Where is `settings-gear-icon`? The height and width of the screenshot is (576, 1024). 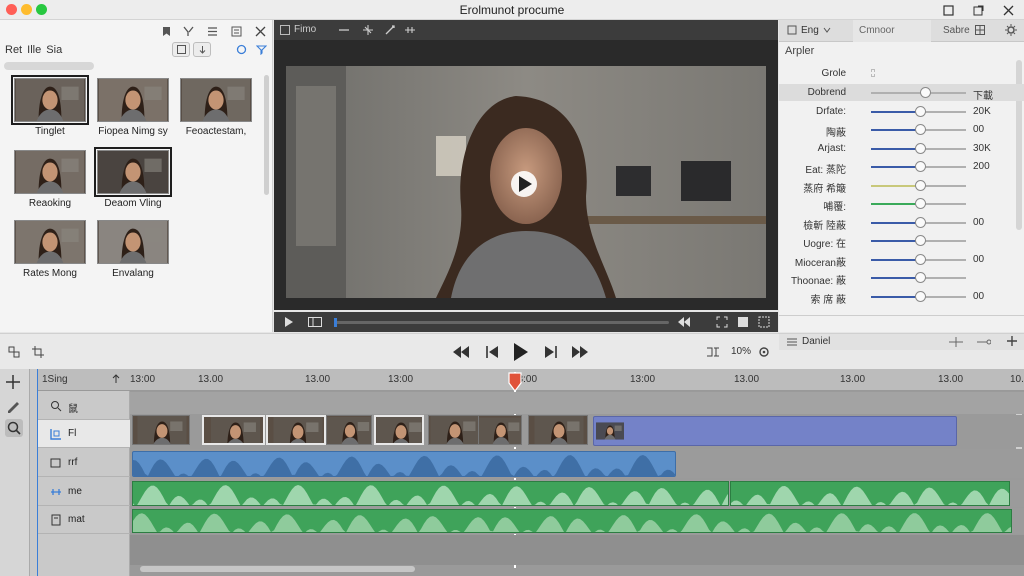 settings-gear-icon is located at coordinates (1011, 30).